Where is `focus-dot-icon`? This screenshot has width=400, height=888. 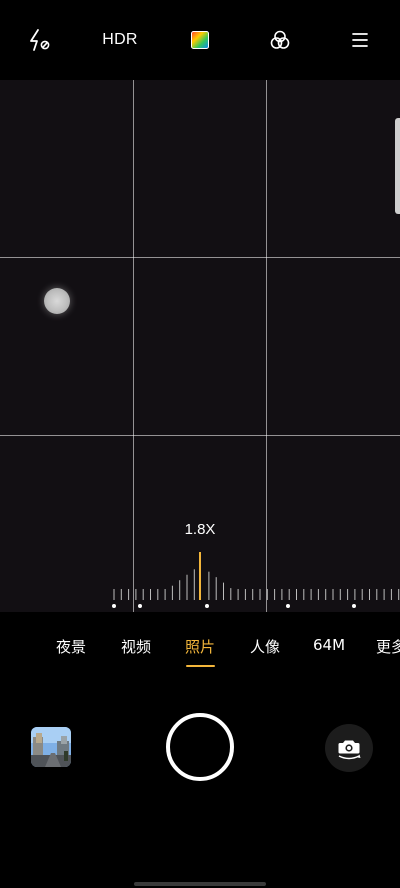
focus-dot-icon is located at coordinates (57, 301).